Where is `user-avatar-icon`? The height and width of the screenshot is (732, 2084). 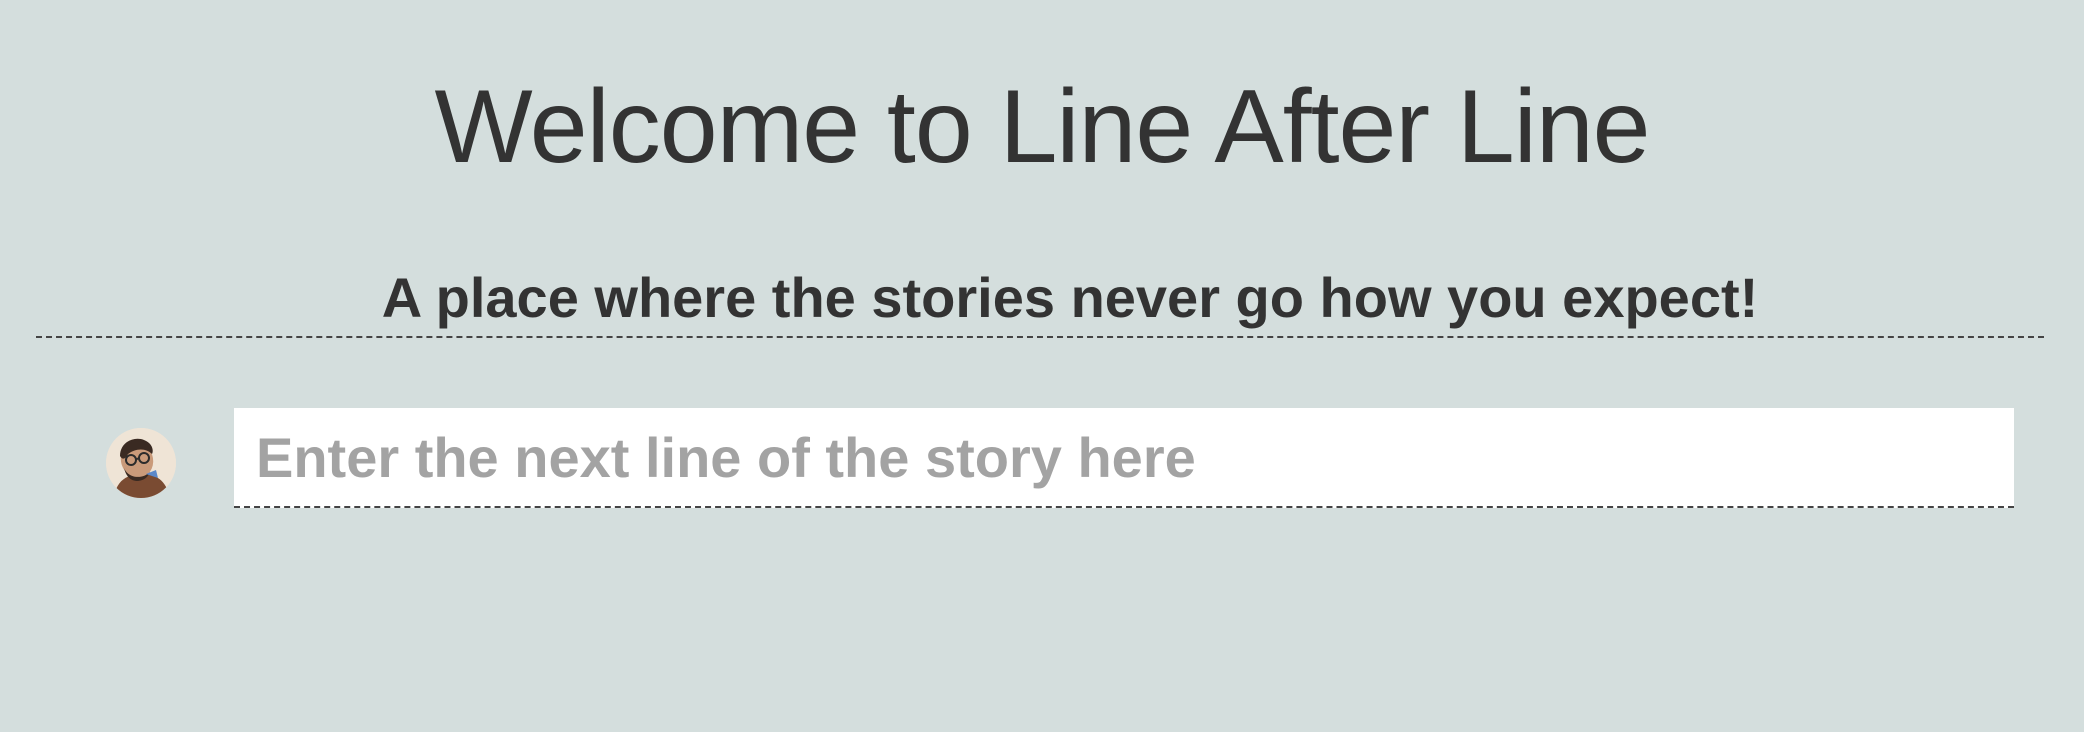
user-avatar-icon is located at coordinates (141, 463).